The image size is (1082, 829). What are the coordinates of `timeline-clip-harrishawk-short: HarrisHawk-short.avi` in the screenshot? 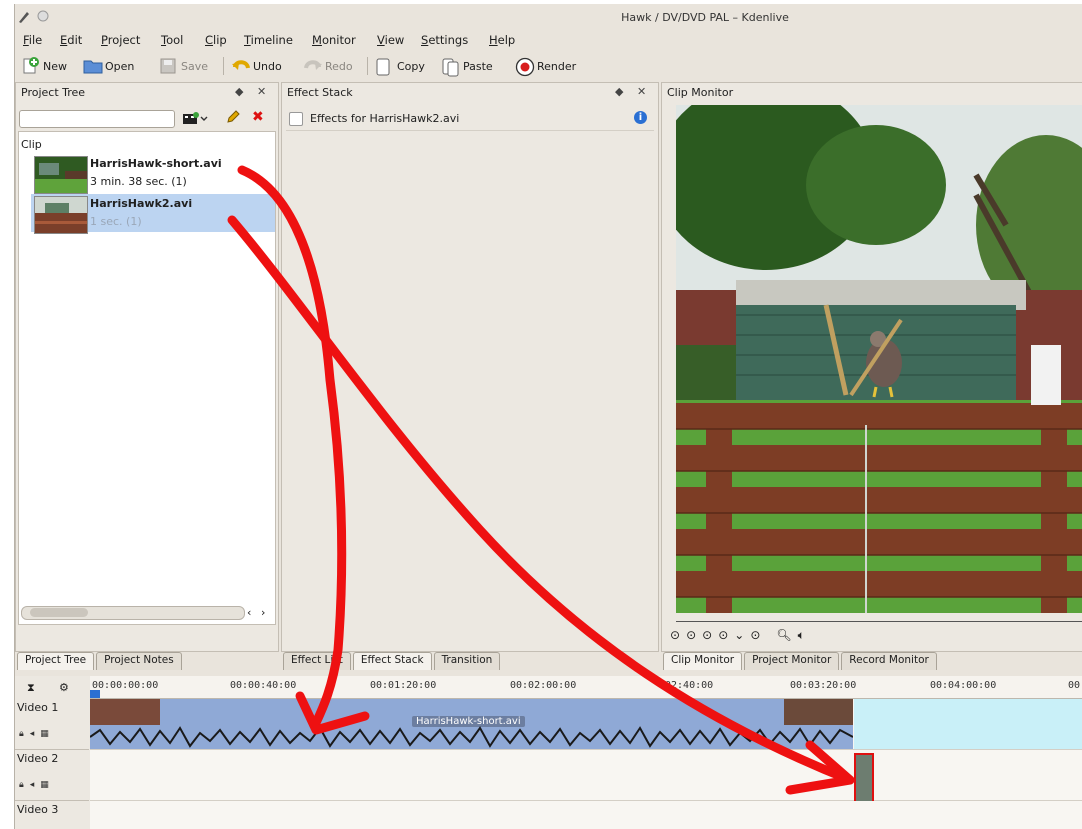 It's located at (471, 724).